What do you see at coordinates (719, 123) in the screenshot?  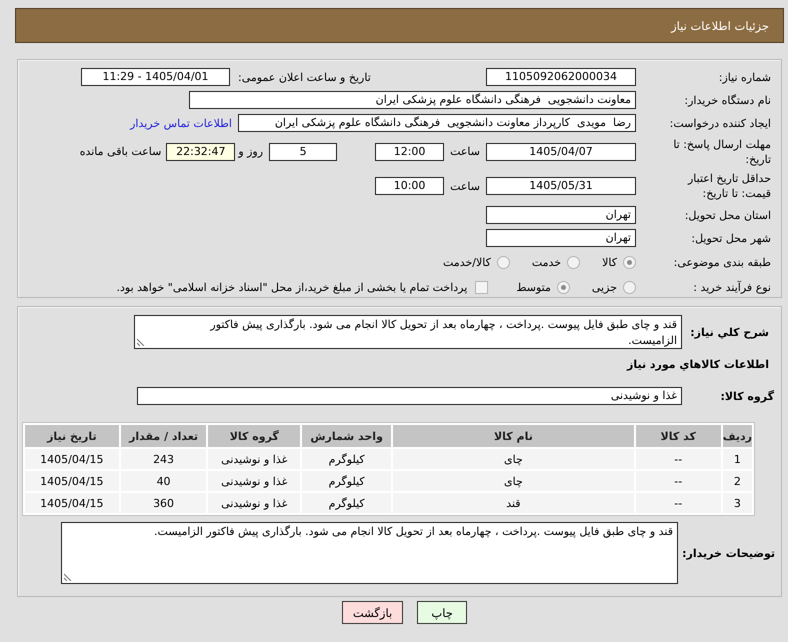 I see `field-label: ایجاد کننده درخواست:` at bounding box center [719, 123].